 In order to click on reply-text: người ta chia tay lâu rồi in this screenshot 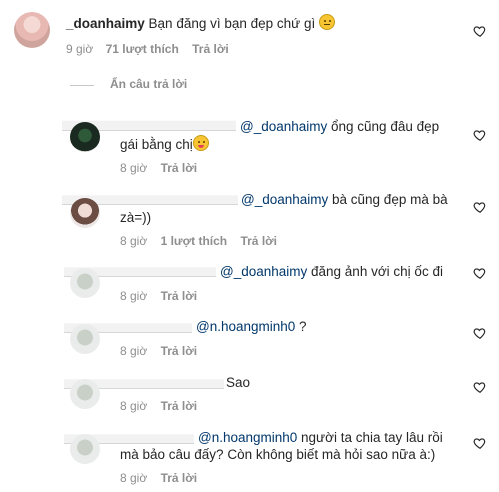, I will do `click(370, 437)`.